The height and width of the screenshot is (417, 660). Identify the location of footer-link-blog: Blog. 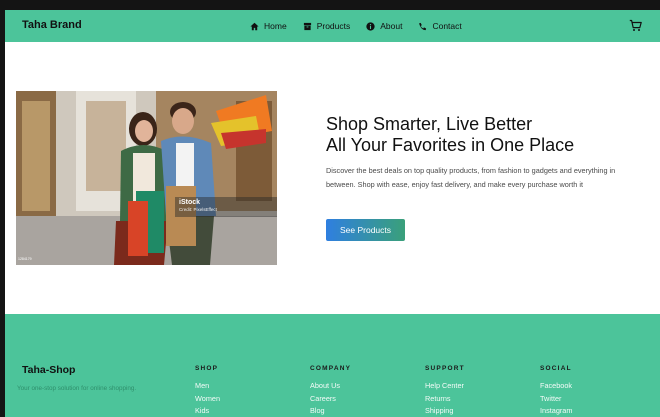
(330, 411).